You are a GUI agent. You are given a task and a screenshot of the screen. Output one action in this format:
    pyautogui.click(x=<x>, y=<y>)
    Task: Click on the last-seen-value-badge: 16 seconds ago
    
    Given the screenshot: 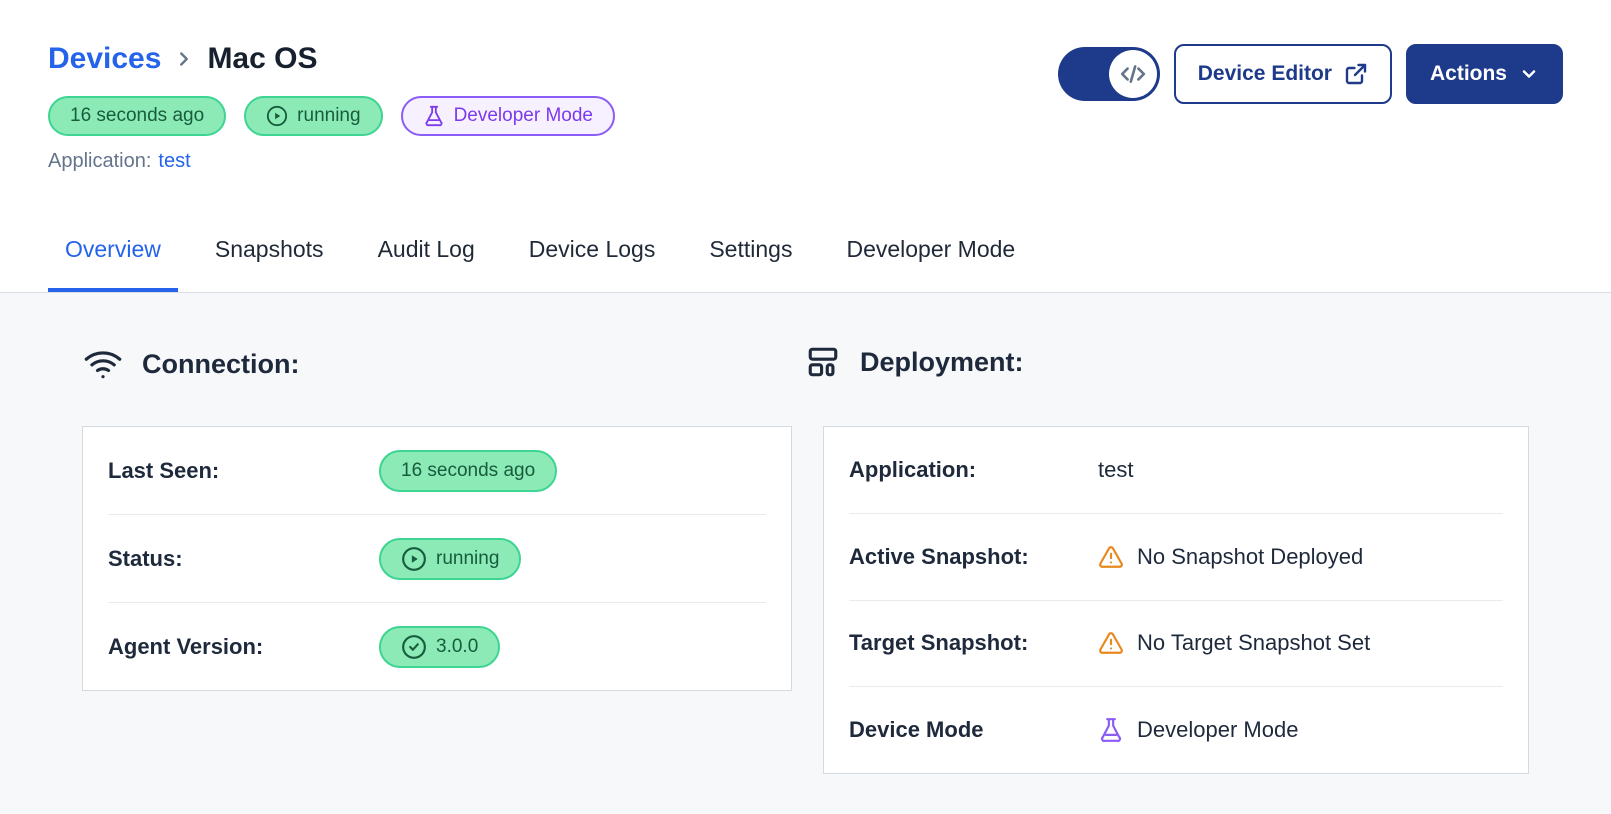 What is the action you would take?
    pyautogui.click(x=468, y=470)
    